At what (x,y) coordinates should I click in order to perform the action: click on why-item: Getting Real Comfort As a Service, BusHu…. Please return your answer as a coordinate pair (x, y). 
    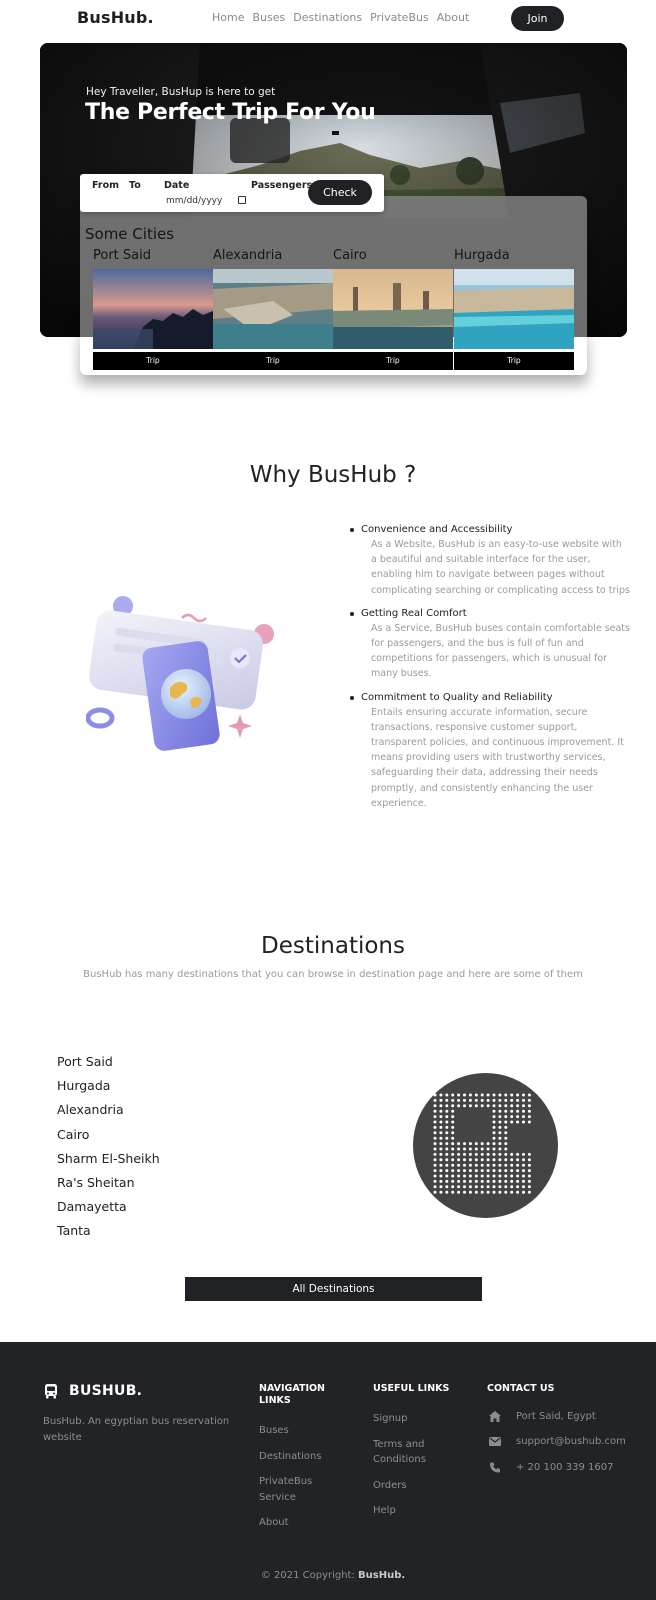
    Looking at the image, I should click on (490, 644).